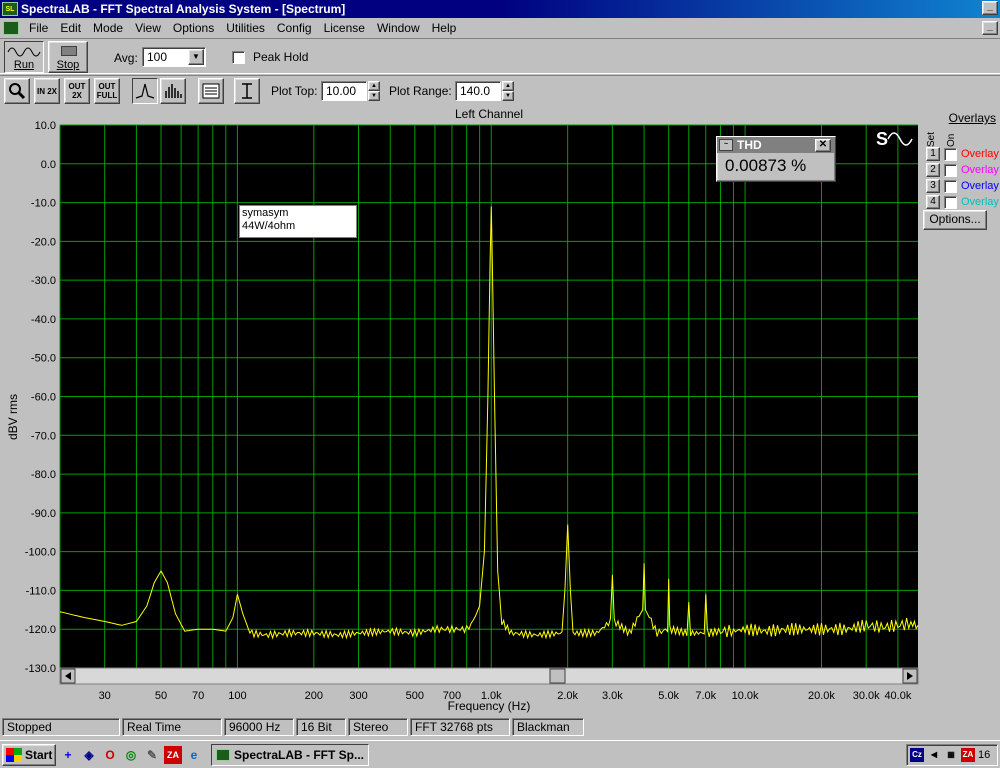  What do you see at coordinates (931, 139) in the screenshot?
I see `overlay-column-set: Set` at bounding box center [931, 139].